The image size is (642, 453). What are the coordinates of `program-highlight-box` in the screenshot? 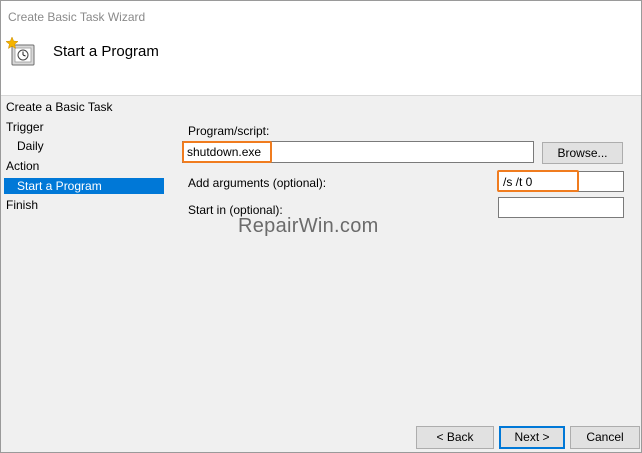 It's located at (227, 152).